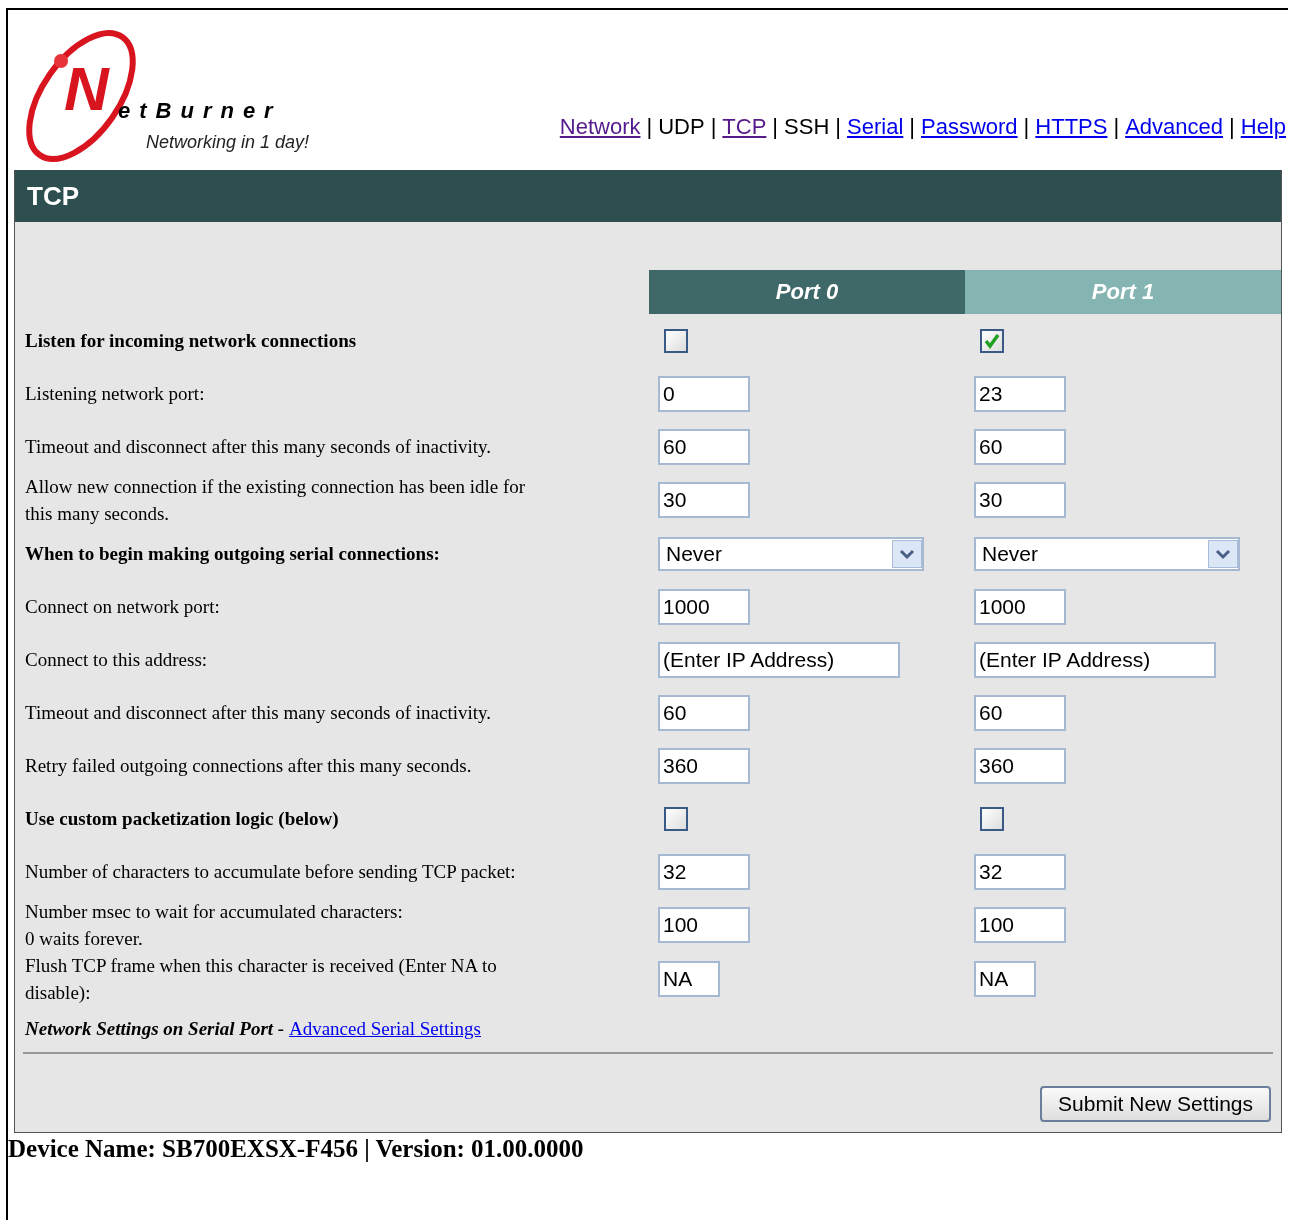 The image size is (1292, 1220). What do you see at coordinates (261, 979) in the screenshot?
I see `setting-label: Flush TCP frame when this character is received (Enter NA to disable):` at bounding box center [261, 979].